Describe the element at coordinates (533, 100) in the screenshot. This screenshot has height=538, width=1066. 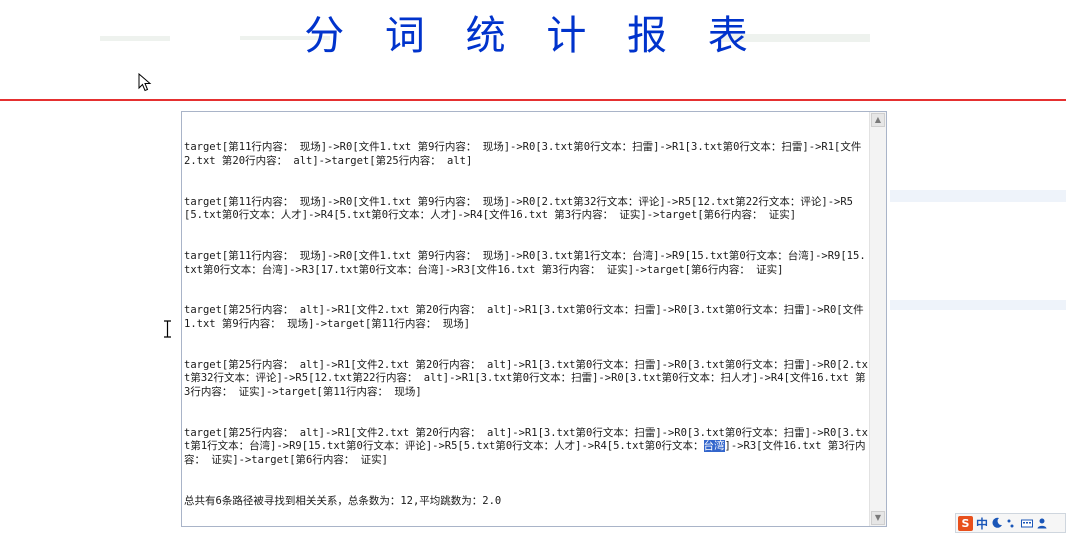
I see `title-divider` at that location.